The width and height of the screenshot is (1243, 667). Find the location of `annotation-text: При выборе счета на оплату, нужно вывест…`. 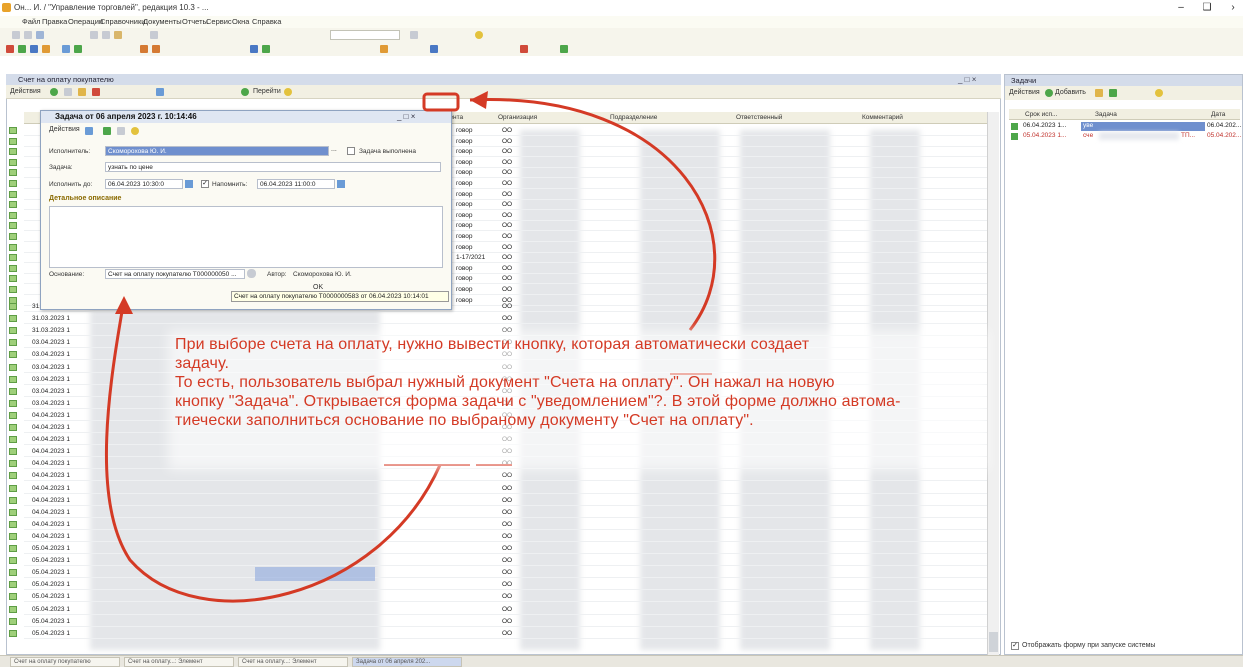

annotation-text: При выборе счета на оплату, нужно вывест… is located at coordinates (625, 382).